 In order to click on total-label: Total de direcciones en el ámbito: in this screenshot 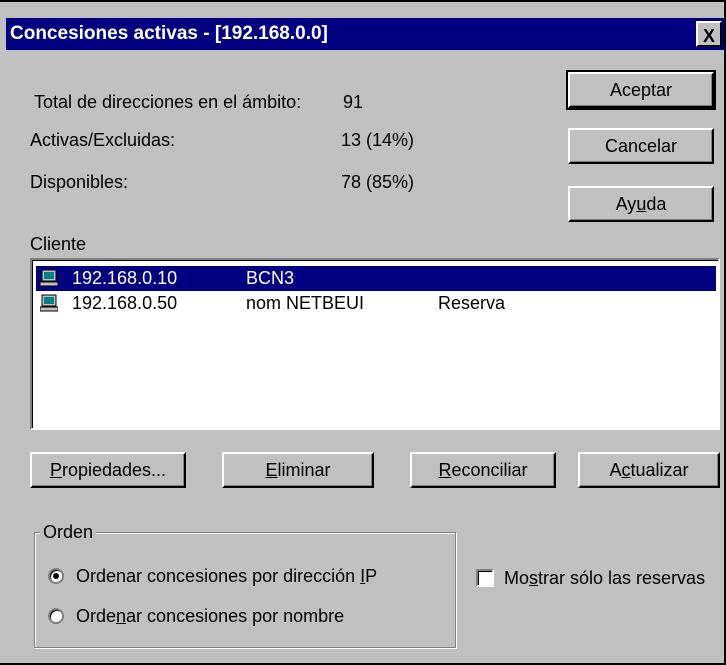, I will do `click(168, 102)`.